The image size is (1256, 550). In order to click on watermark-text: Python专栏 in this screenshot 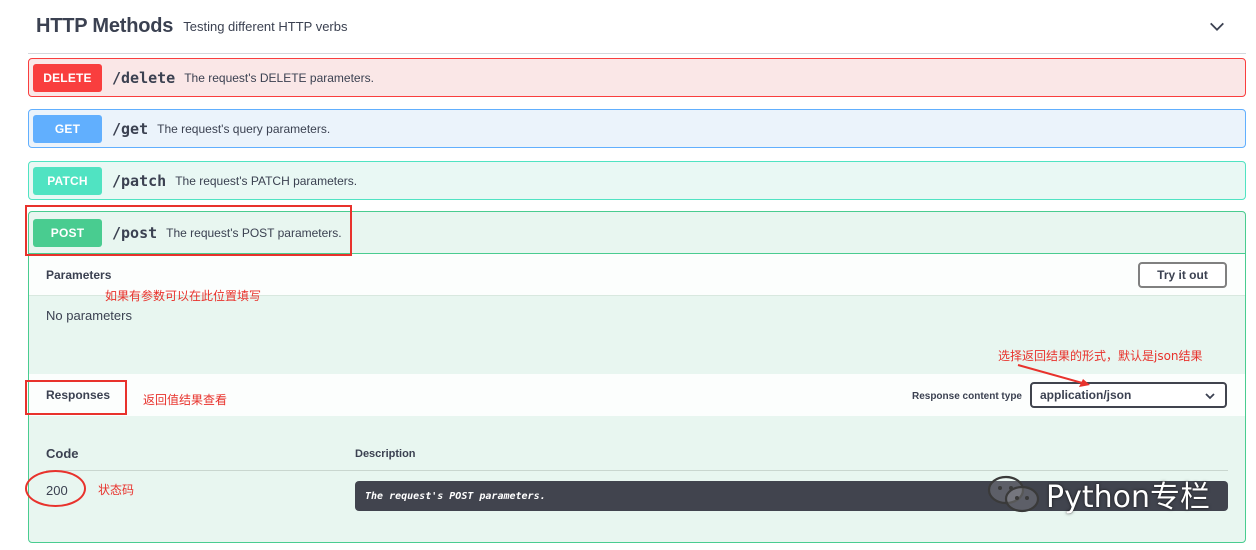, I will do `click(1128, 497)`.